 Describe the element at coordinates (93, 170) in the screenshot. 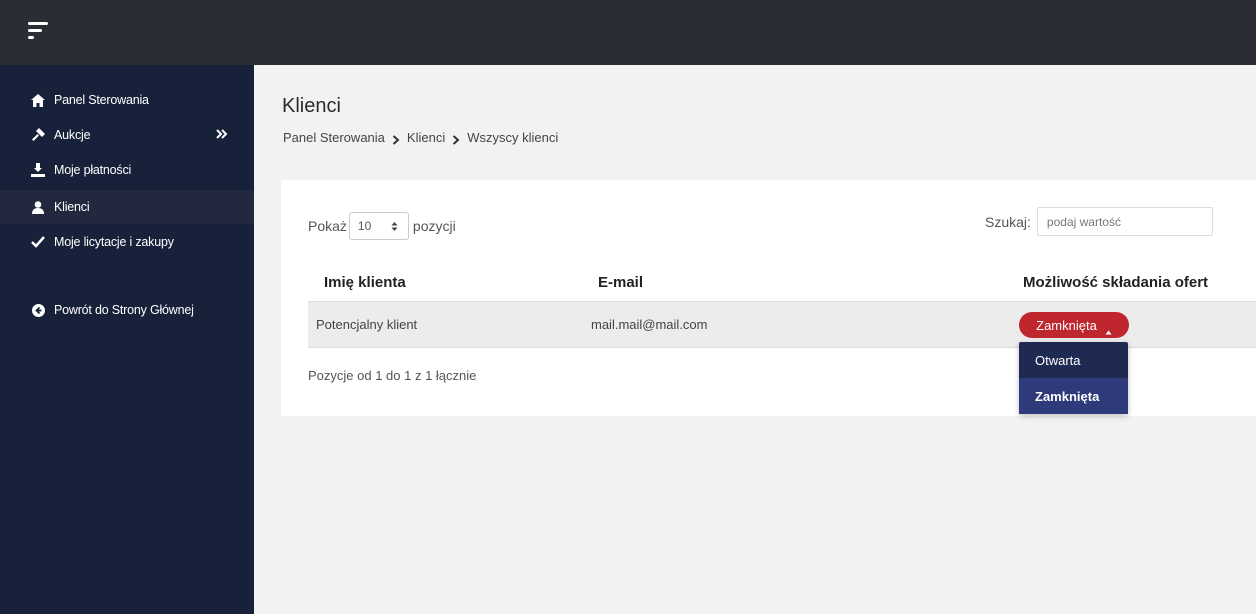

I see `sidebar-item-label: Moje płatności` at that location.